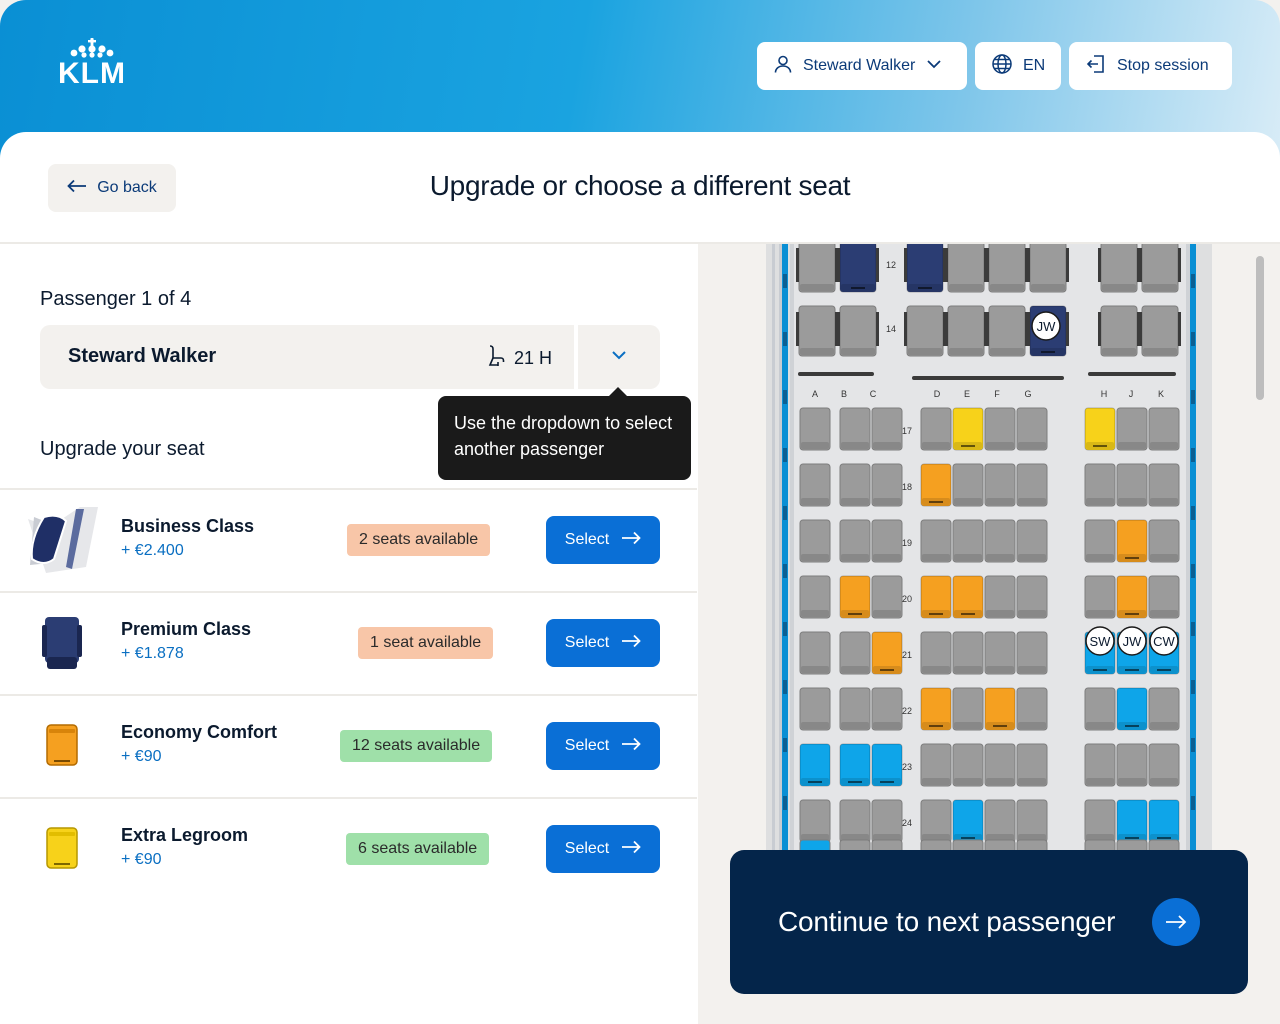  I want to click on row-number: 12, so click(891, 265).